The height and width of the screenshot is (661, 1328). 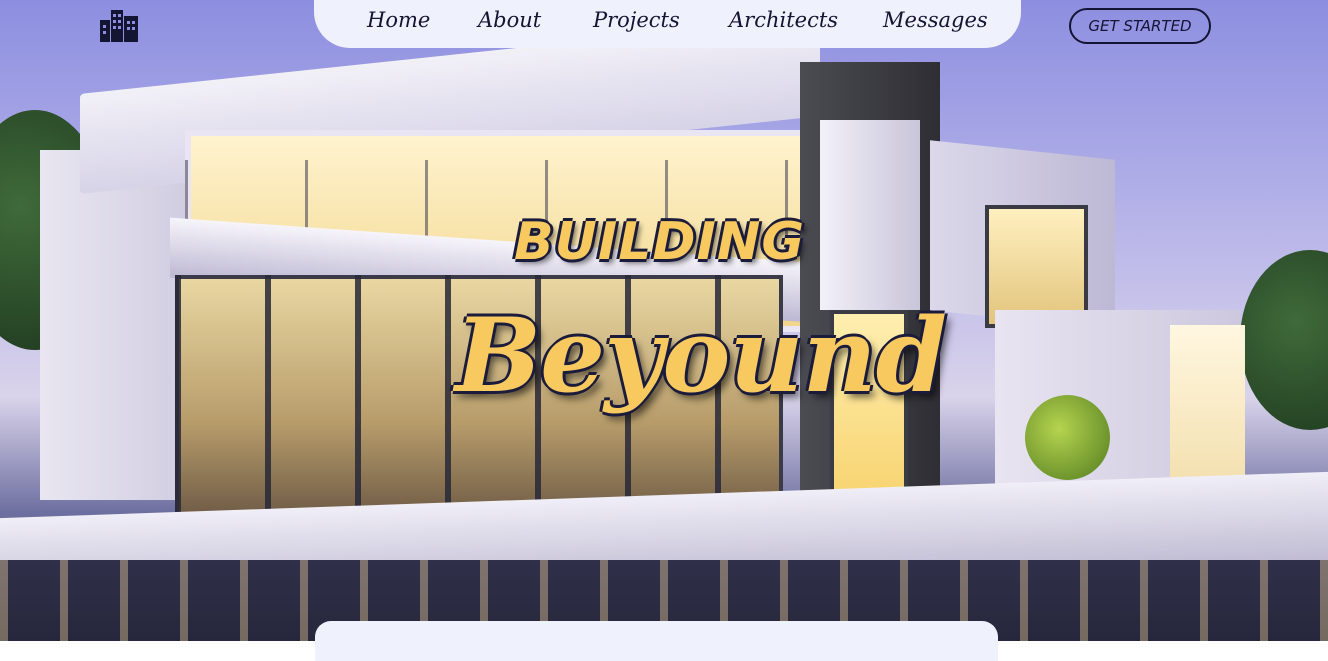 I want to click on top-nav: Home About Projects Architects Messages, so click(x=667, y=24).